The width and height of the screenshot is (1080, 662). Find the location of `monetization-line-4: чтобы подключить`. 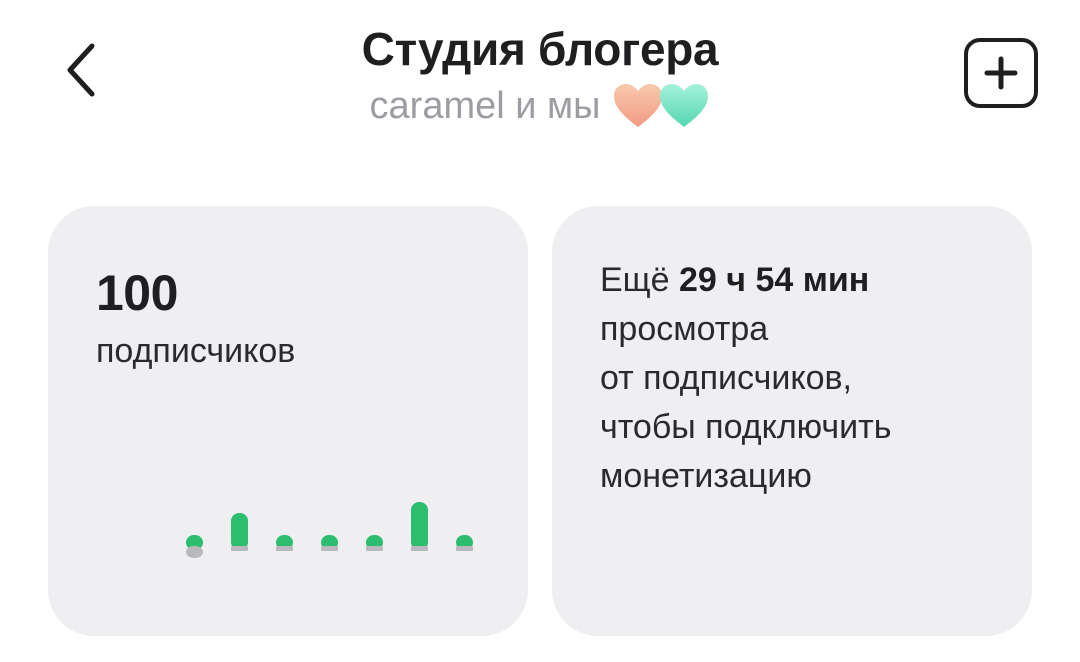

monetization-line-4: чтобы подключить is located at coordinates (746, 427).